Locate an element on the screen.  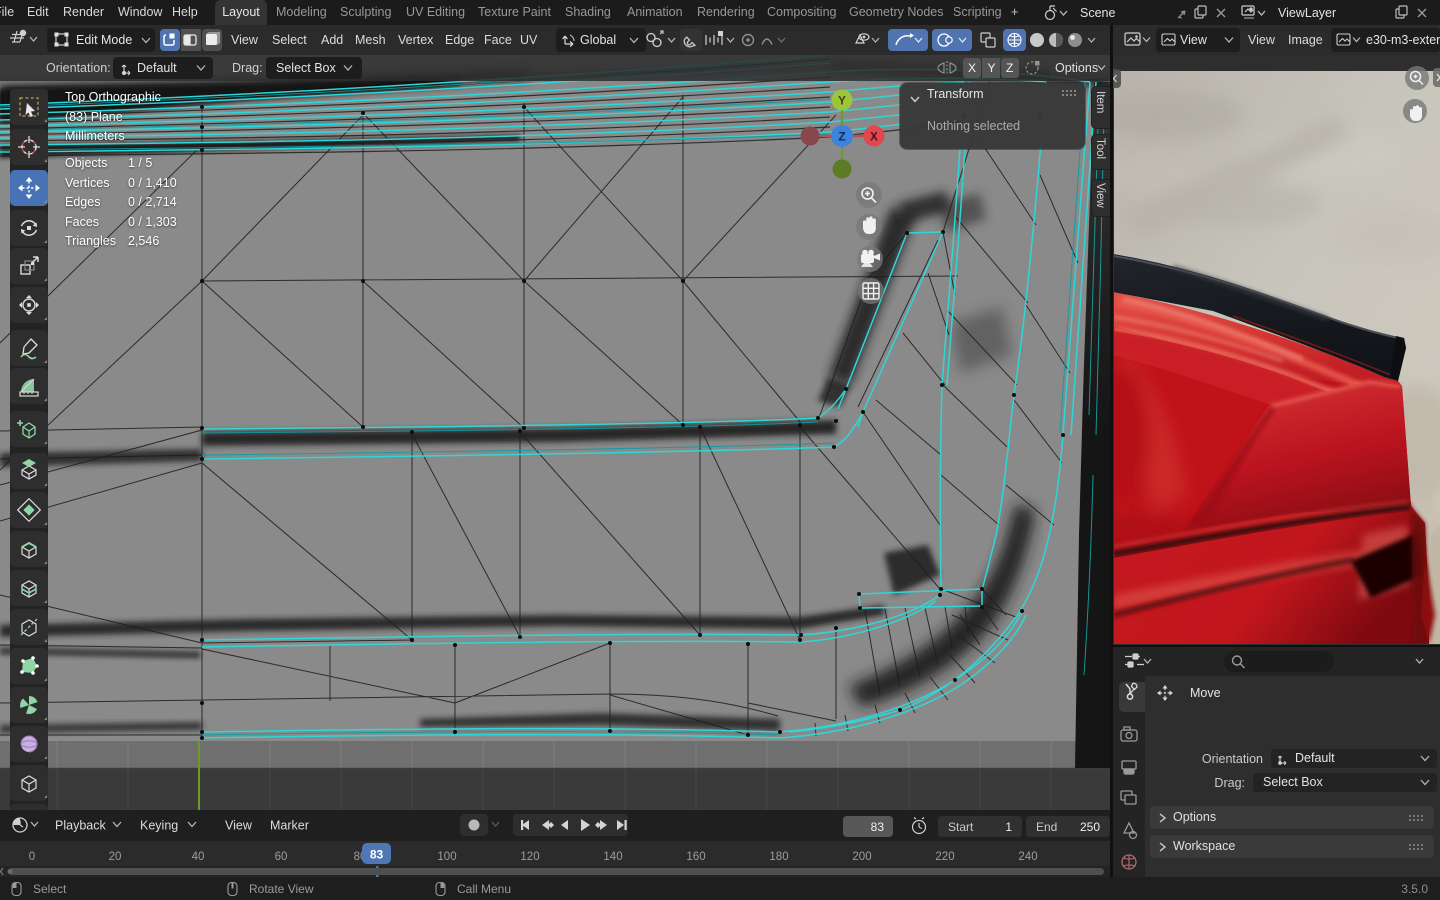
svg-text: 160 is located at coordinates (695, 857).